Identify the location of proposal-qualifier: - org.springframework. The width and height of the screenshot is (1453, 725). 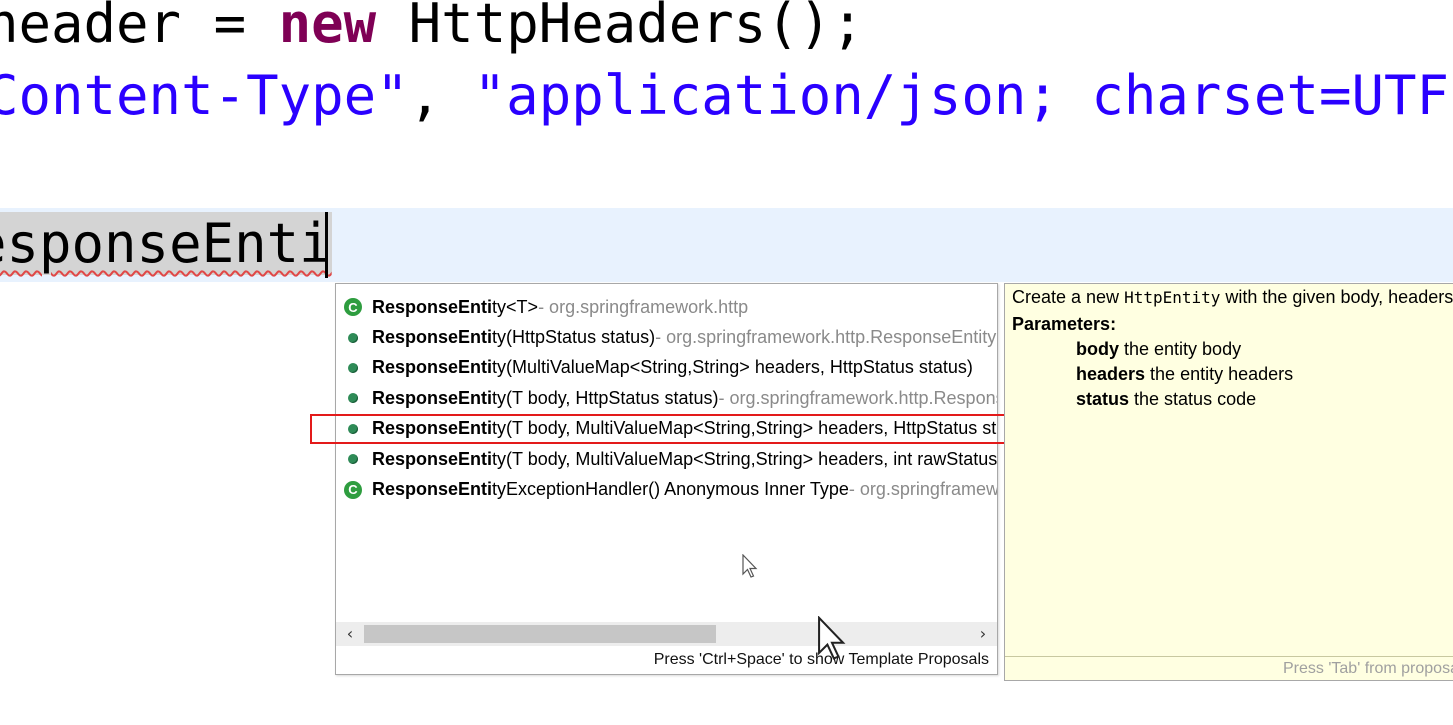
(923, 489).